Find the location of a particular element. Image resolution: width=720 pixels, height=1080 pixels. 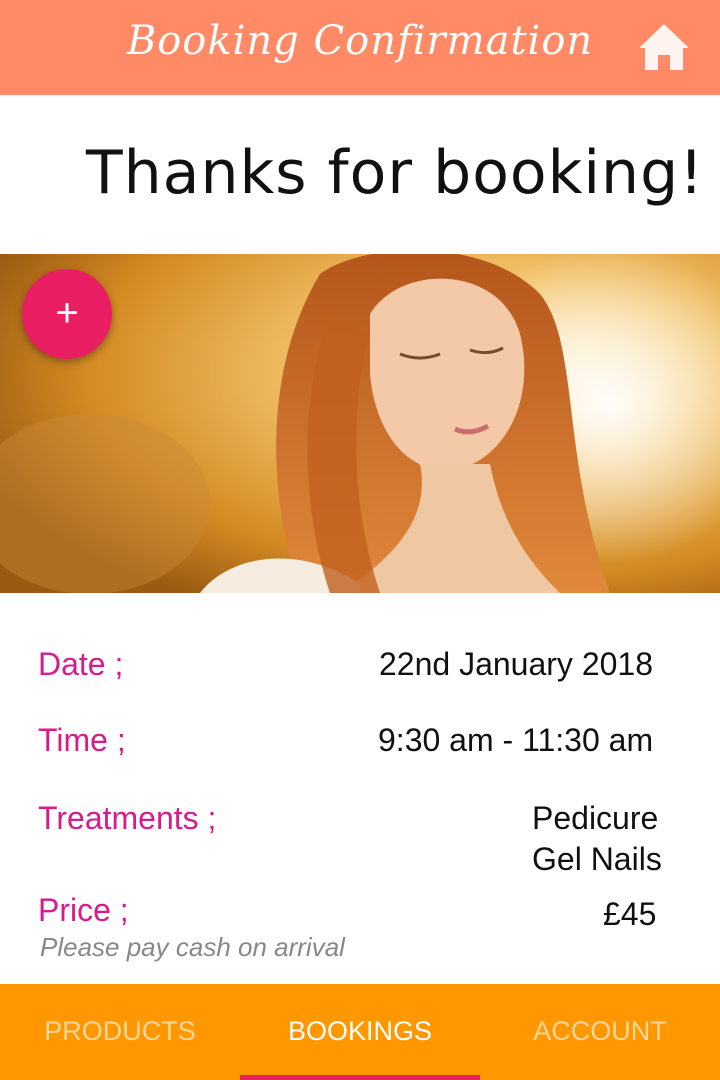

payment-note: Please pay cash on arrival is located at coordinates (192, 947).